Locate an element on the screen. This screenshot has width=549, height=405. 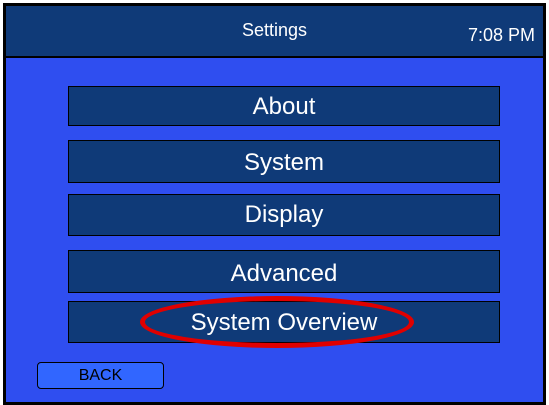
page-title: Settings is located at coordinates (274, 30).